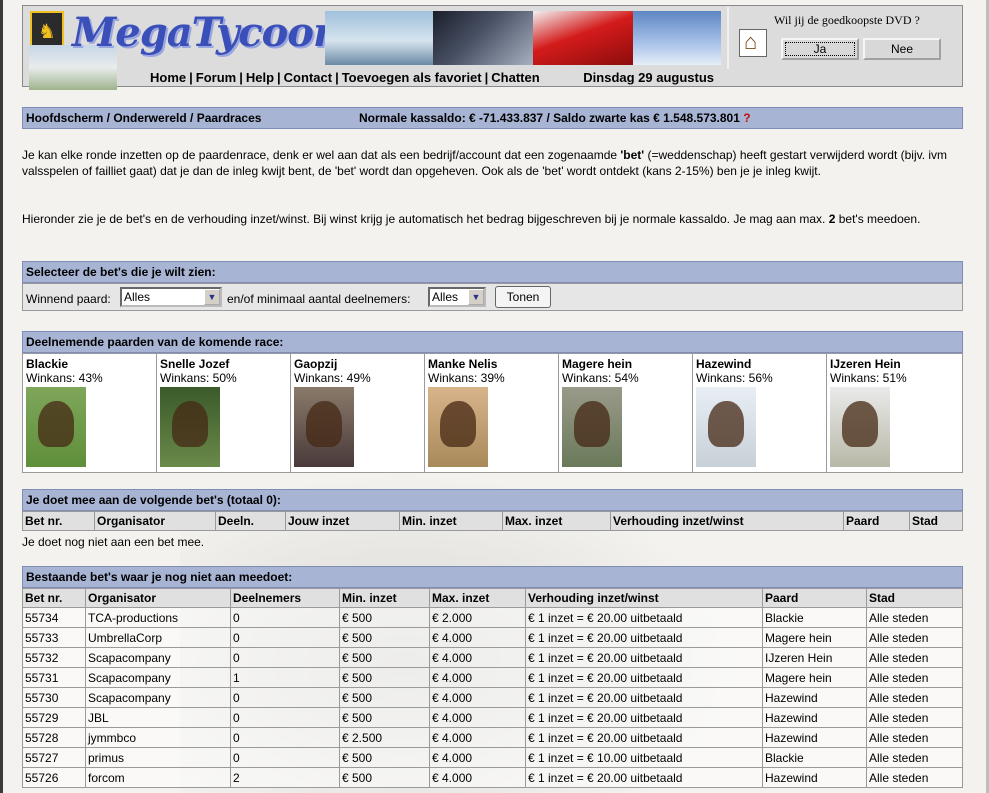  What do you see at coordinates (54, 677) in the screenshot?
I see `bet-number-link: 55731` at bounding box center [54, 677].